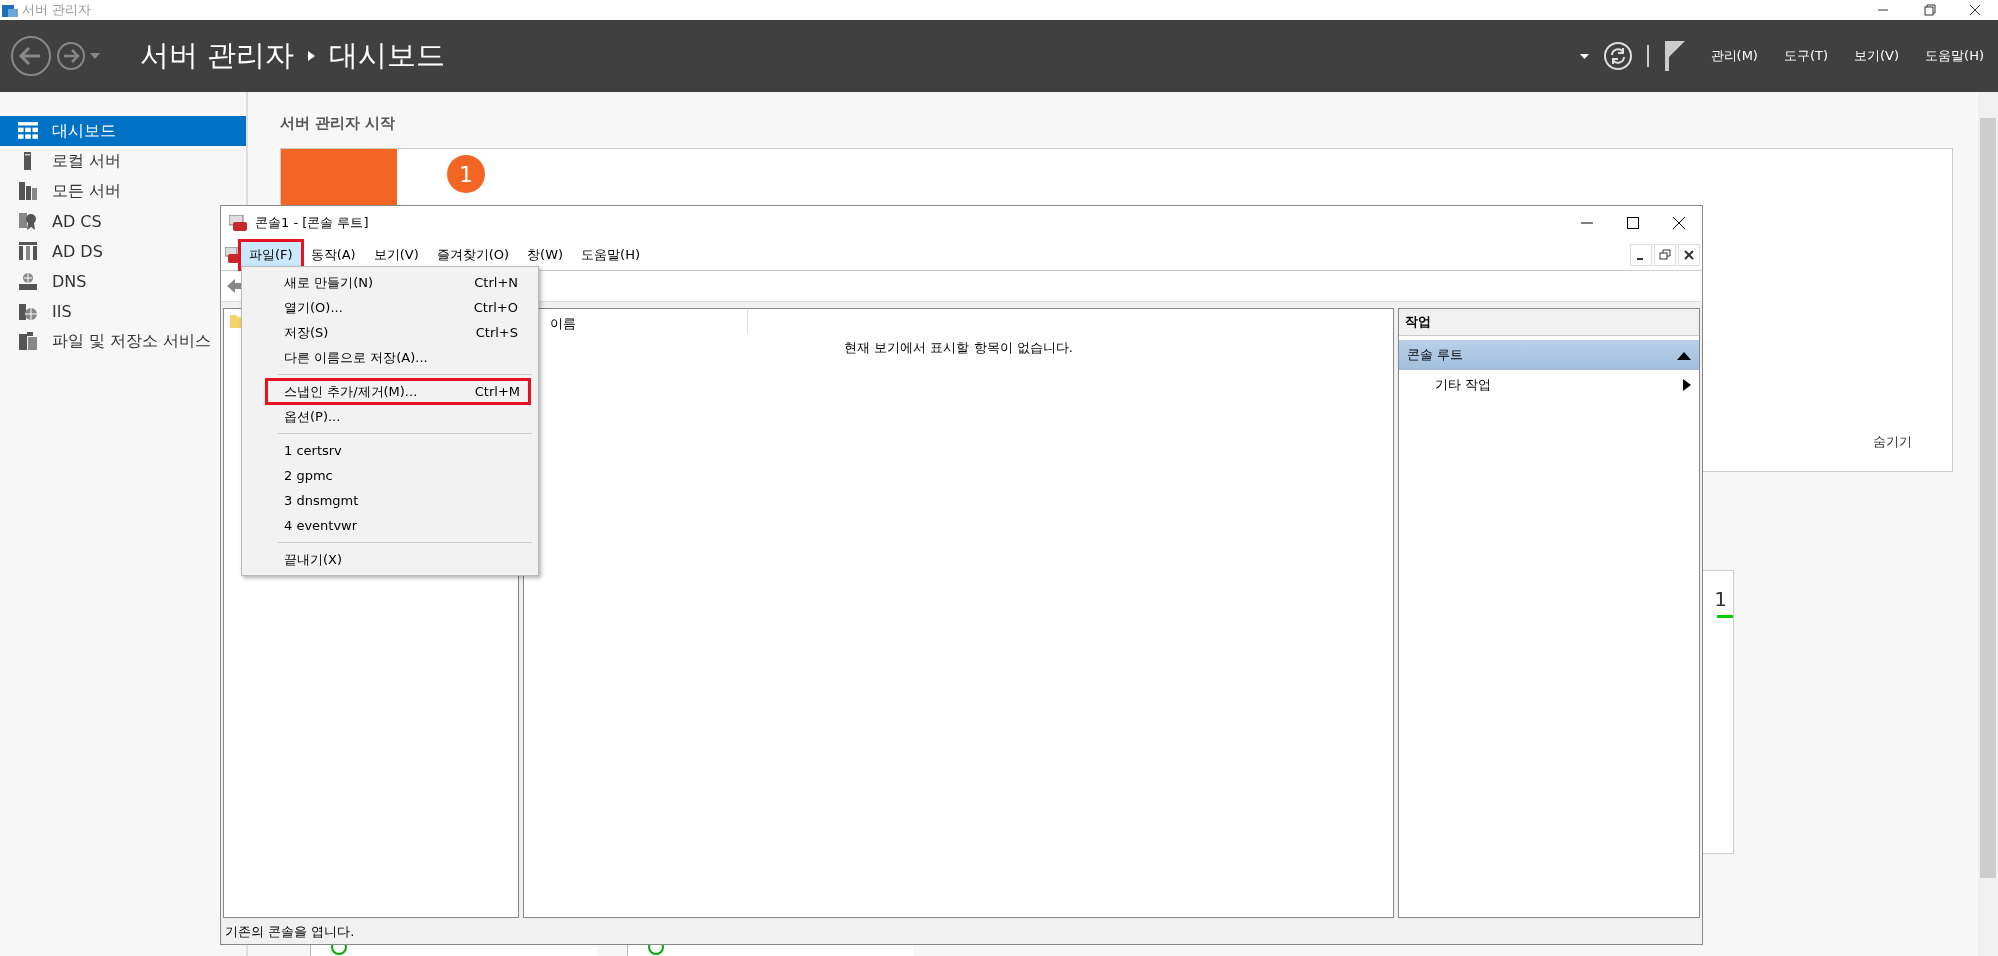  What do you see at coordinates (290, 932) in the screenshot?
I see `status-text: 기존의 콘솔을 엽니다.` at bounding box center [290, 932].